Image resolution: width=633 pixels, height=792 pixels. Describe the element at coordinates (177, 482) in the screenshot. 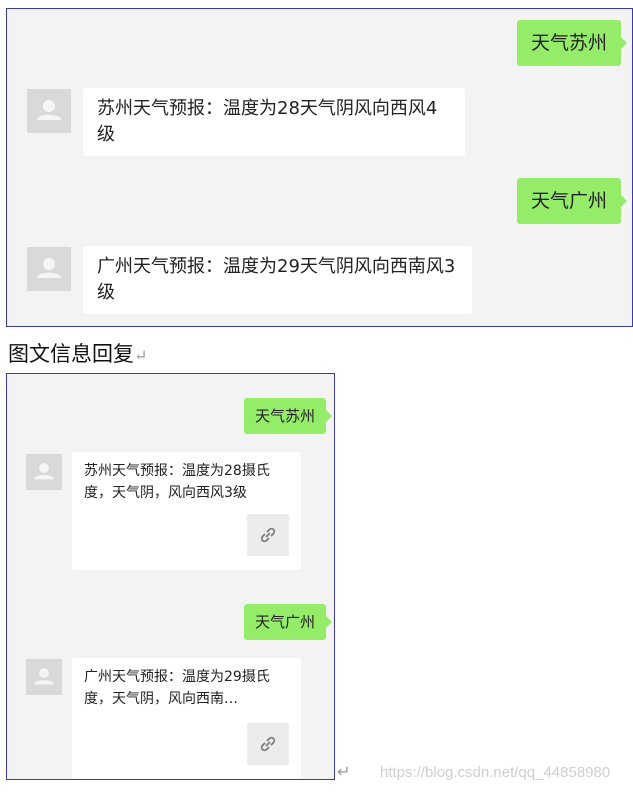

I see `news-card-text: 苏州天气预报：温度为28摄氏度，天气阴，风向西风3级` at that location.